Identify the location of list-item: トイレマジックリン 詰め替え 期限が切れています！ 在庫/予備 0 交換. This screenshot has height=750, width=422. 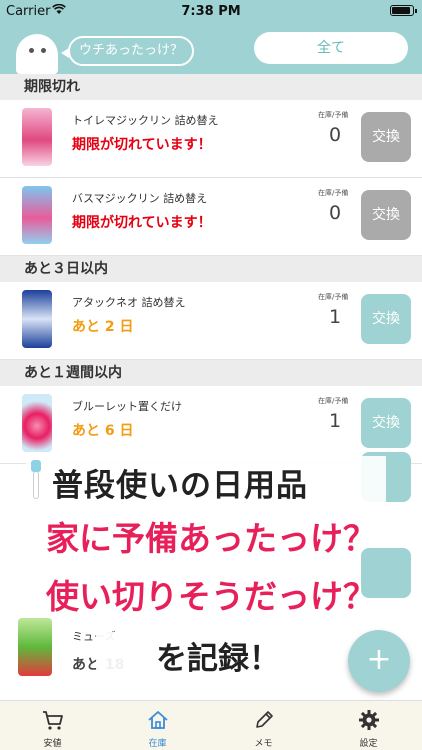
(211, 139).